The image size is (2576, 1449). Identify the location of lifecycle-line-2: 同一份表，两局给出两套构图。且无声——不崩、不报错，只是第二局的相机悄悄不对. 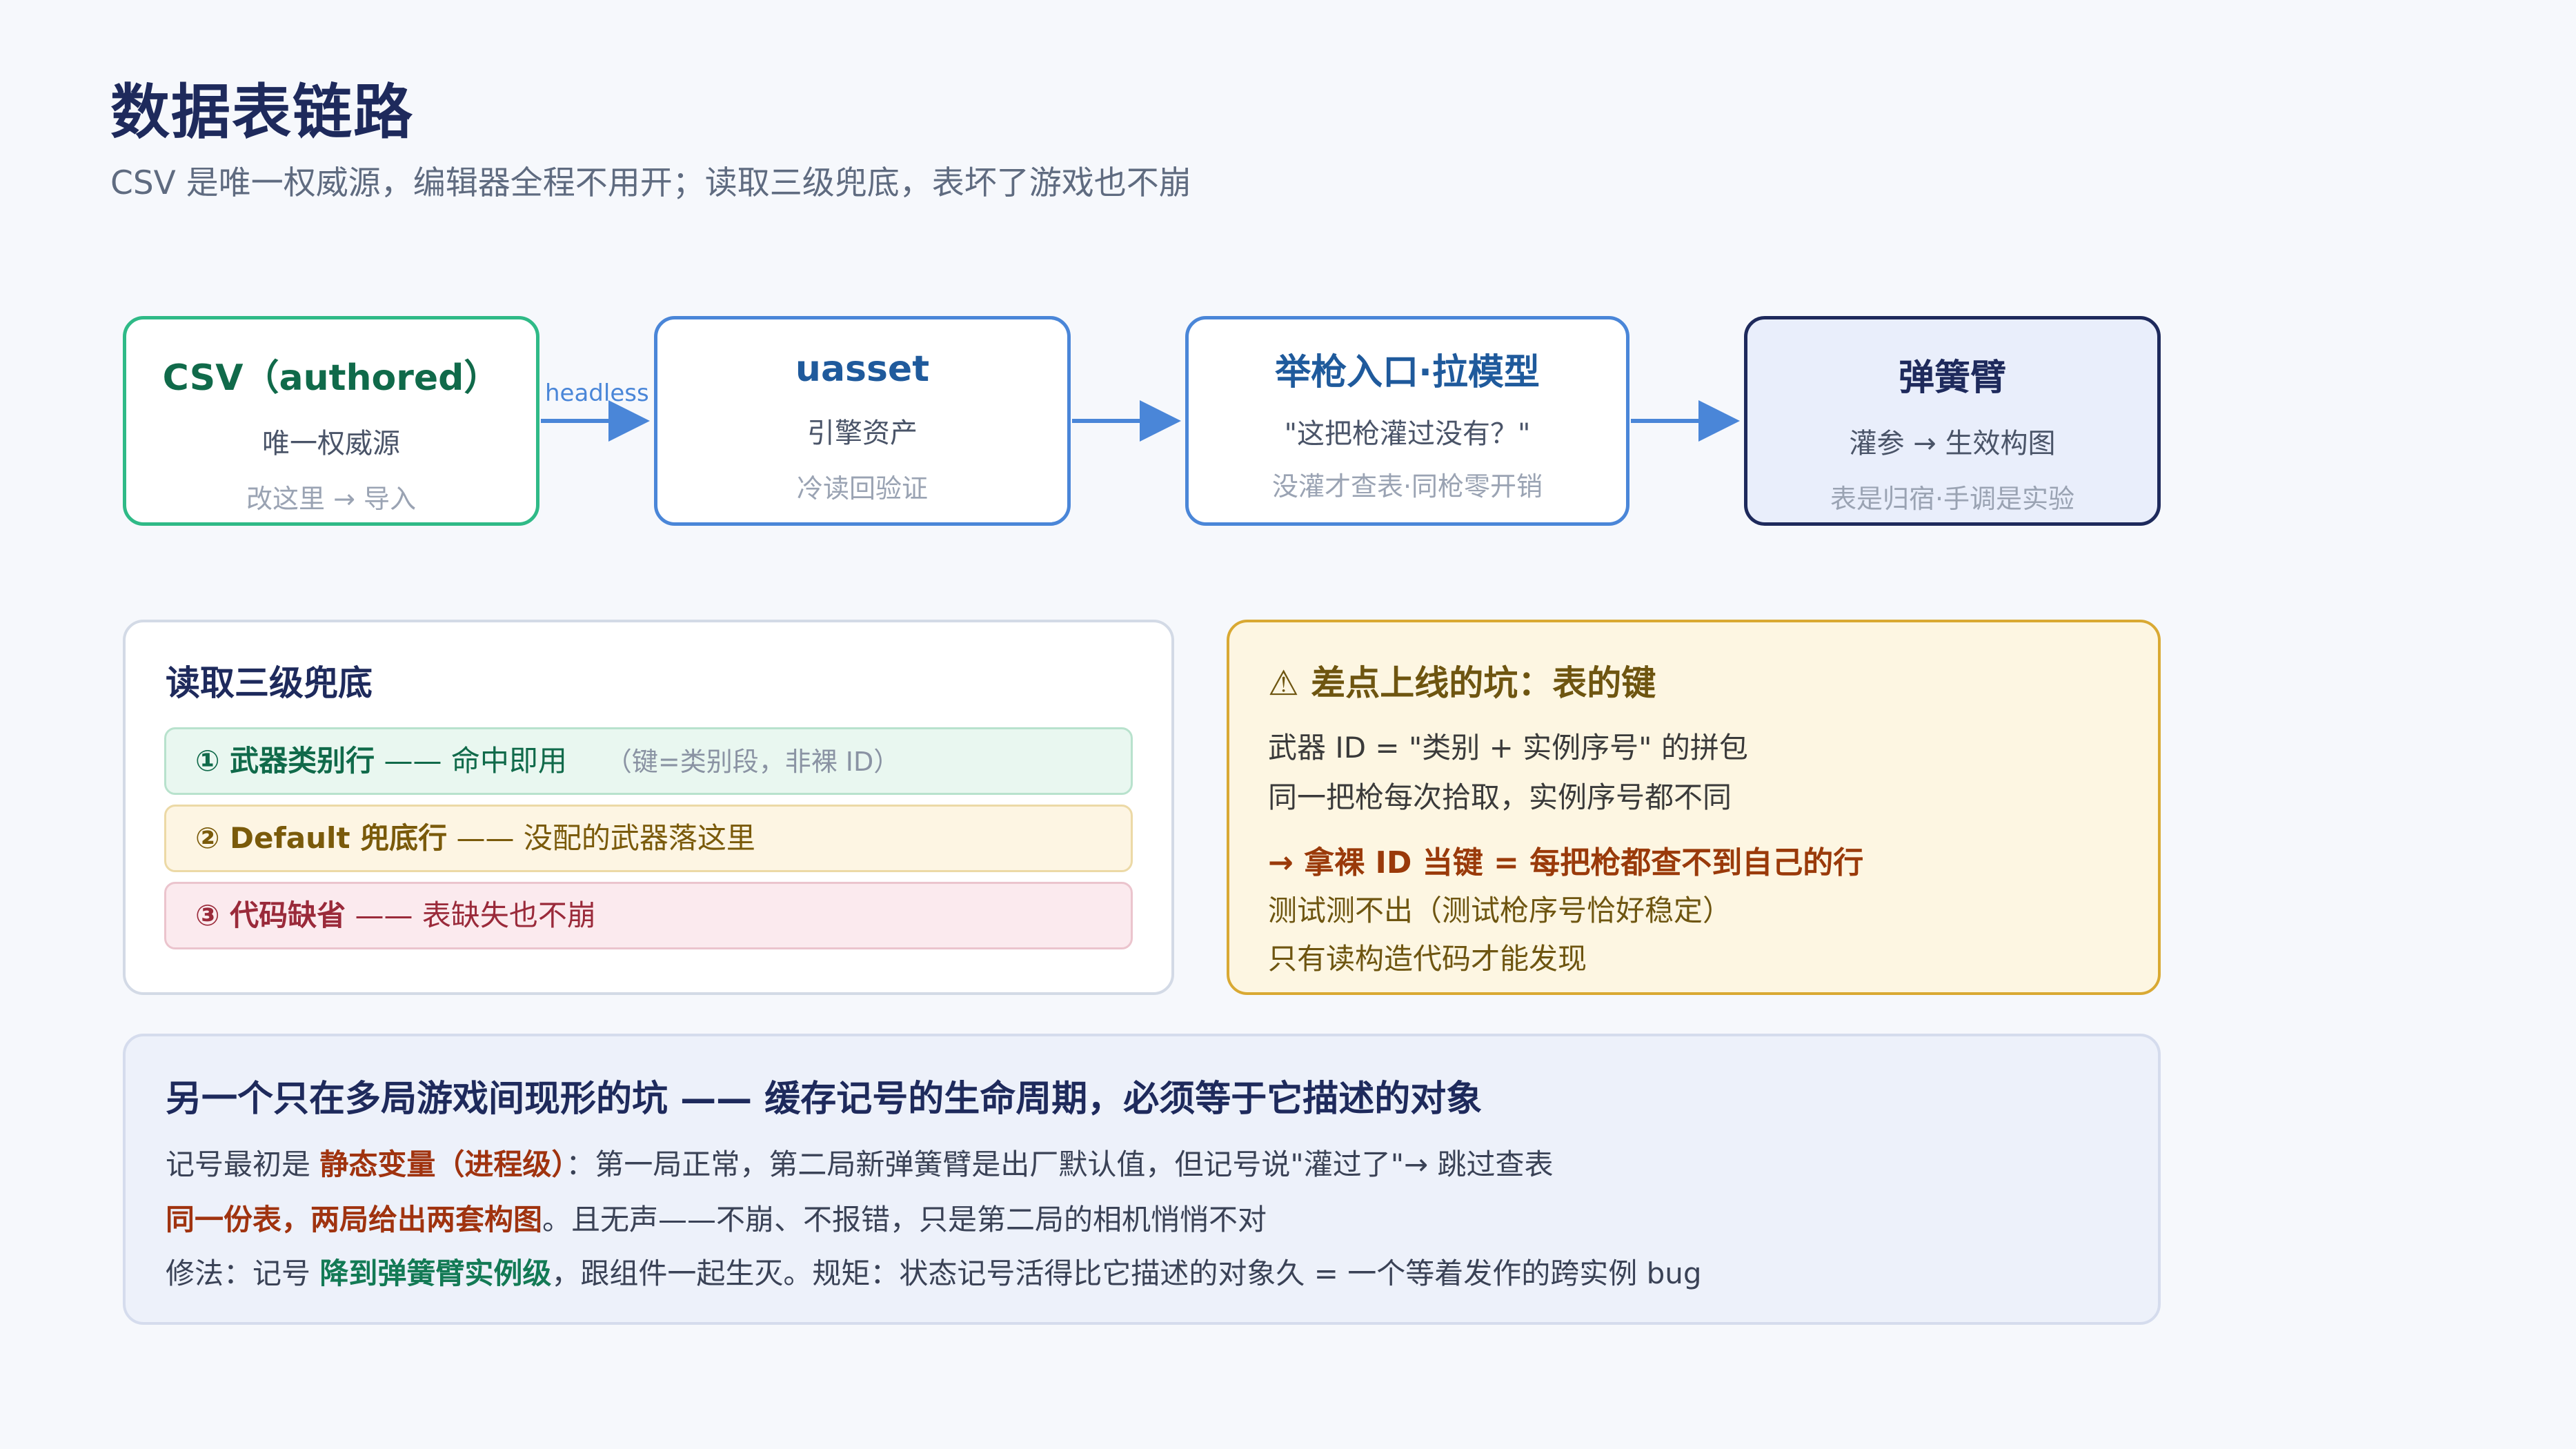
(716, 1217).